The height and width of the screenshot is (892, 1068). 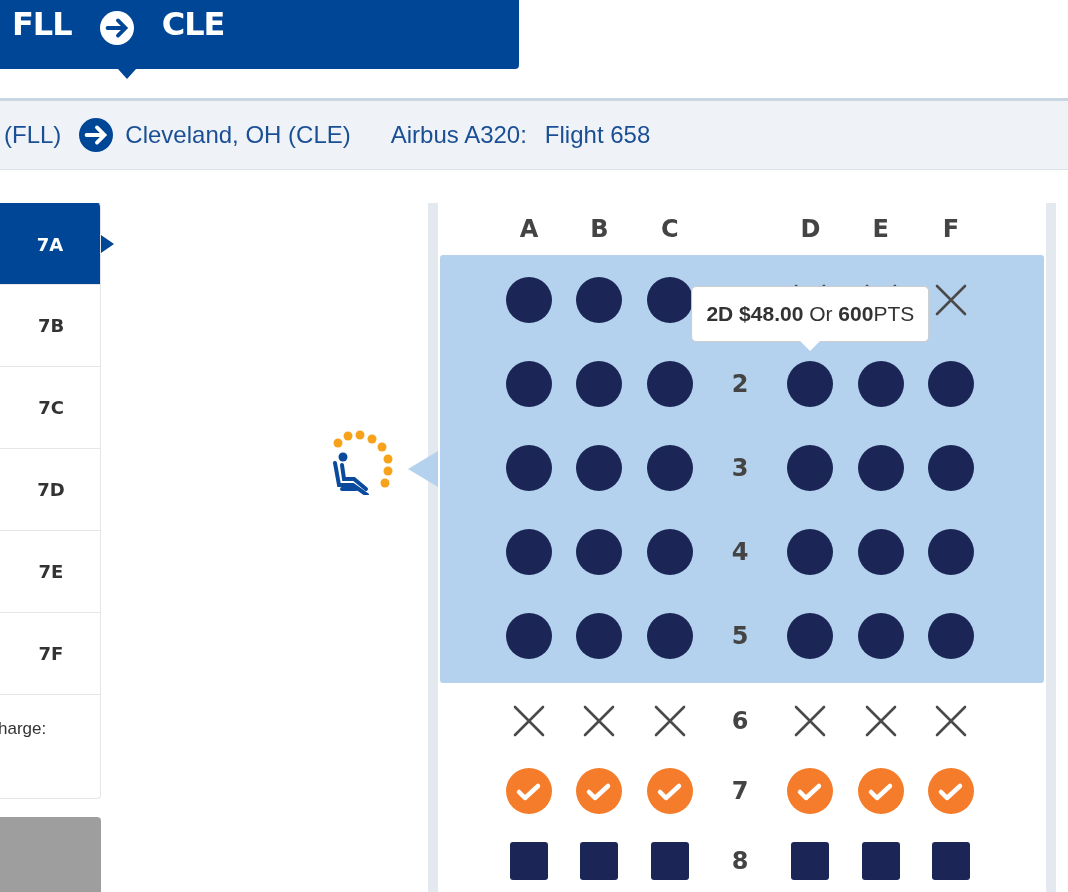 What do you see at coordinates (740, 552) in the screenshot?
I see `row-number: 4` at bounding box center [740, 552].